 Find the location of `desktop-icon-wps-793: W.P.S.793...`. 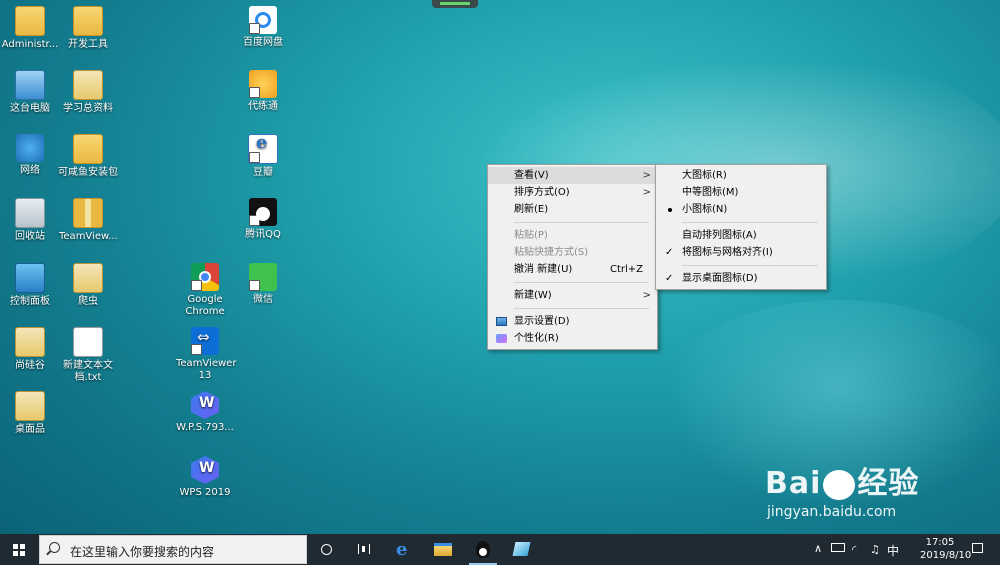

desktop-icon-wps-793: W.P.S.793... is located at coordinates (205, 412).